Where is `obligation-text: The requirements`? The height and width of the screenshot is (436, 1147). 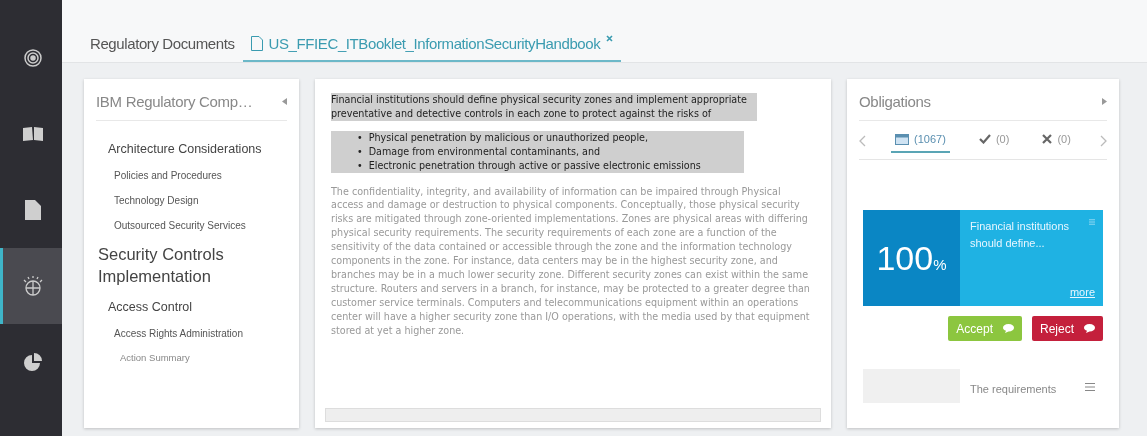
obligation-text: The requirements is located at coordinates (1013, 390).